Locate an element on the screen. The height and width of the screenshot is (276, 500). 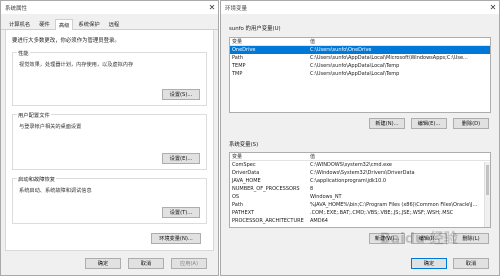
var-value: C:\WINDOWS\system32\cmd.exe is located at coordinates (351, 165).